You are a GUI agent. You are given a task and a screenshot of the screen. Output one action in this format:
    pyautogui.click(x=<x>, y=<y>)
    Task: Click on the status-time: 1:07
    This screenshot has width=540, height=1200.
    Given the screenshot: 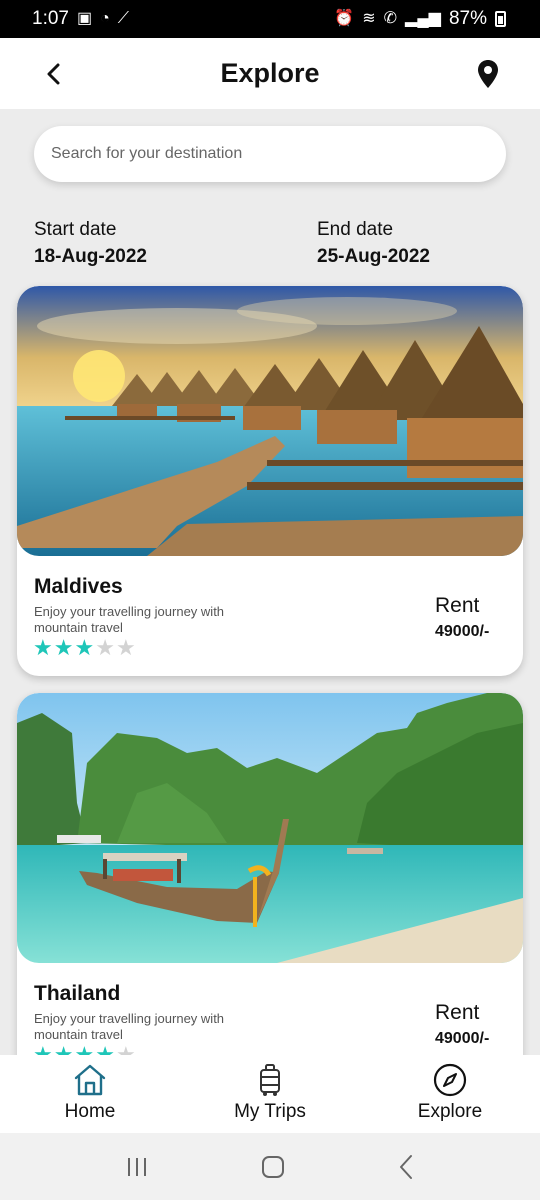 What is the action you would take?
    pyautogui.click(x=50, y=18)
    